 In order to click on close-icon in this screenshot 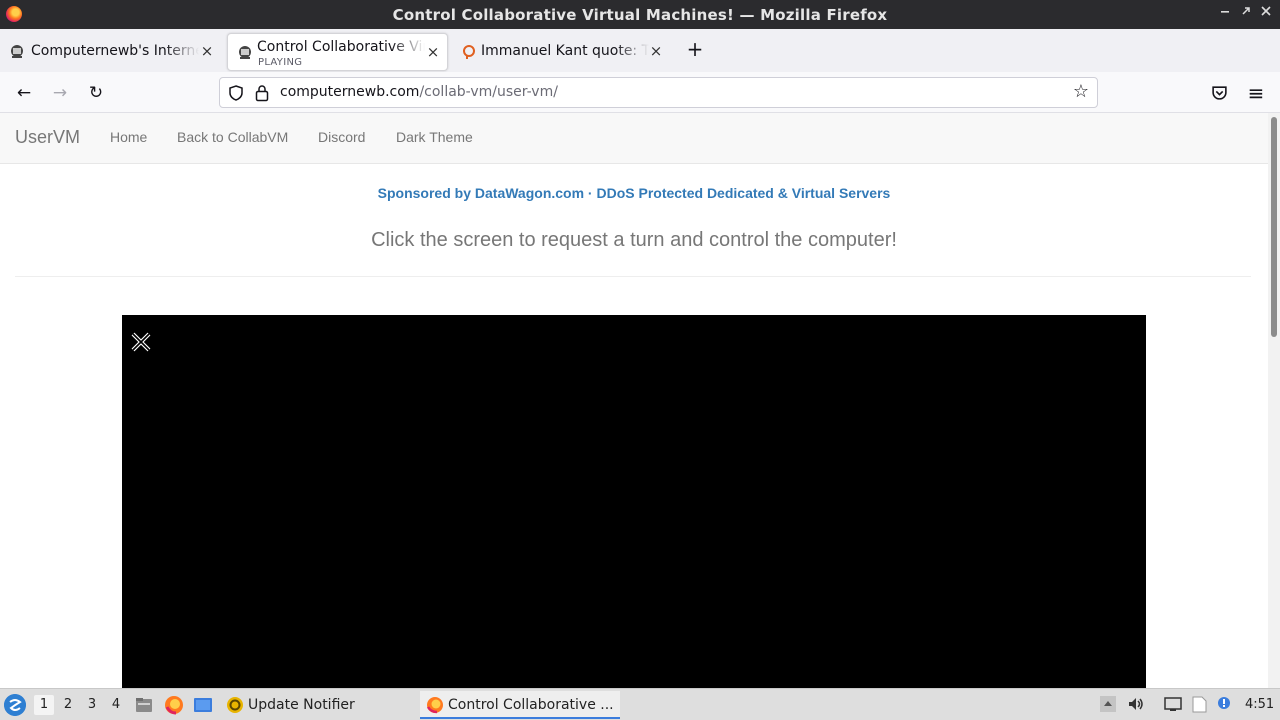, I will do `click(1266, 14)`.